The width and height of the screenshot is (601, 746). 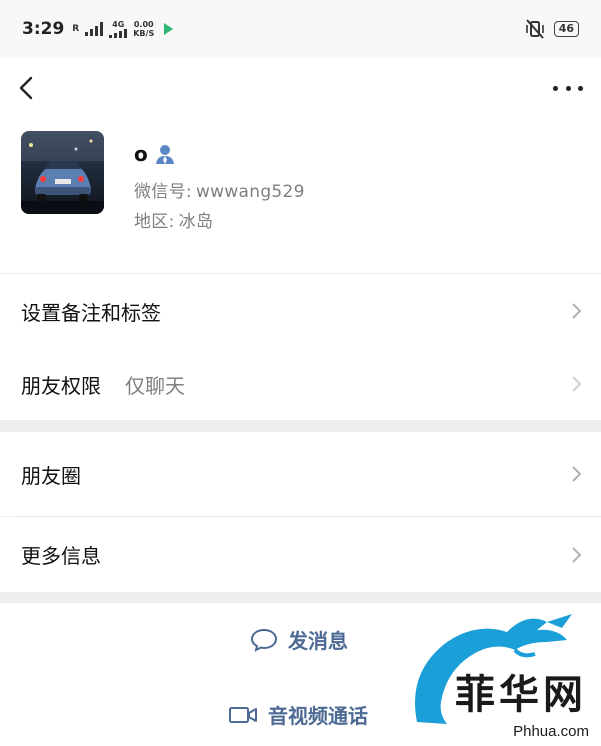 I want to click on avatar, so click(x=62, y=172).